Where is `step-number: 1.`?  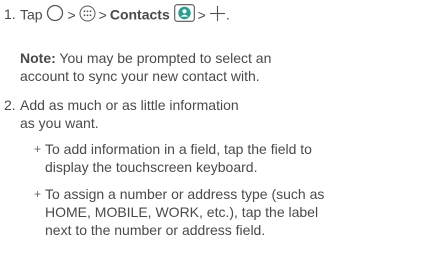 step-number: 1. is located at coordinates (10, 14).